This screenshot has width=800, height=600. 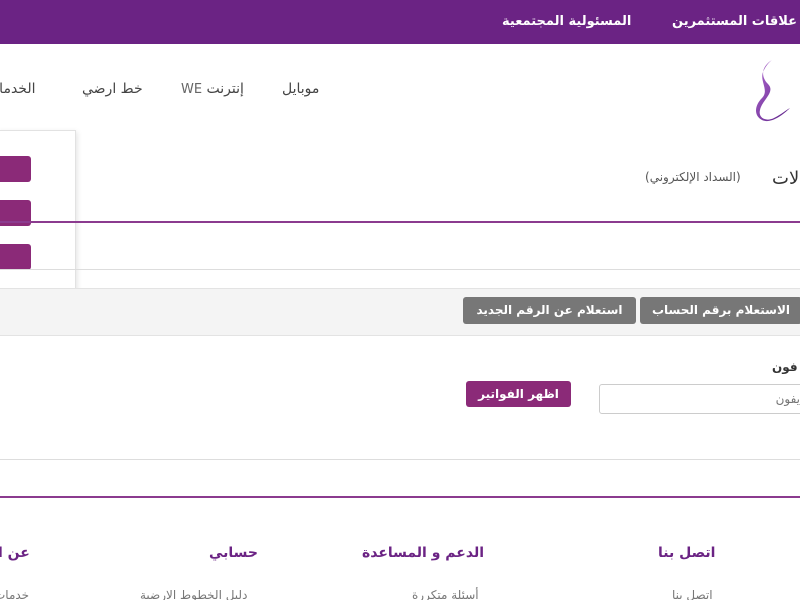 What do you see at coordinates (400, 222) in the screenshot?
I see `title-divider` at bounding box center [400, 222].